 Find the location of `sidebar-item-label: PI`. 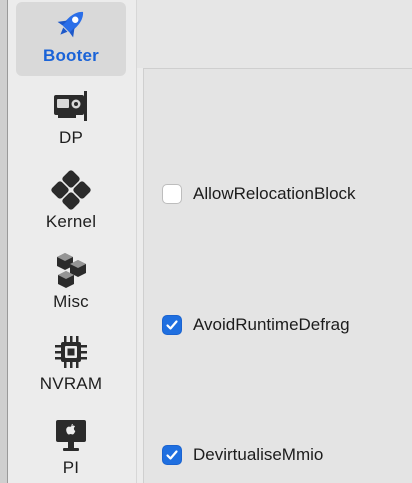

sidebar-item-label: PI is located at coordinates (71, 467).